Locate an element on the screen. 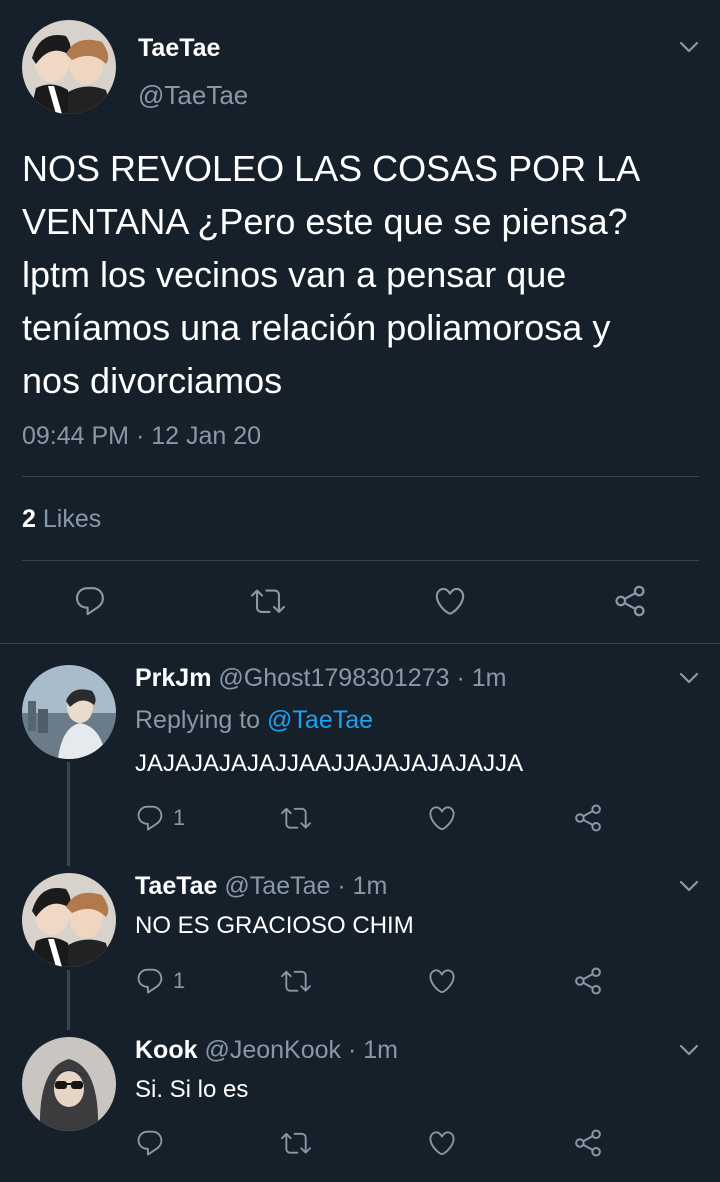  reply-text: NO ES GRACIOSO CHIM is located at coordinates (274, 925).